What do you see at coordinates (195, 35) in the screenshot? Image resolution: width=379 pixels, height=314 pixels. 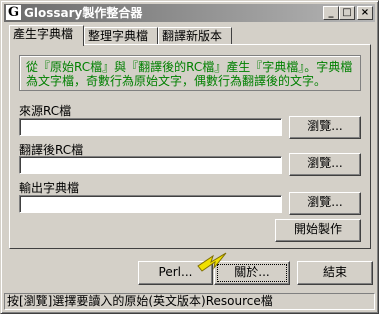 I see `tab-translate-new-version: 翻譯新版本` at bounding box center [195, 35].